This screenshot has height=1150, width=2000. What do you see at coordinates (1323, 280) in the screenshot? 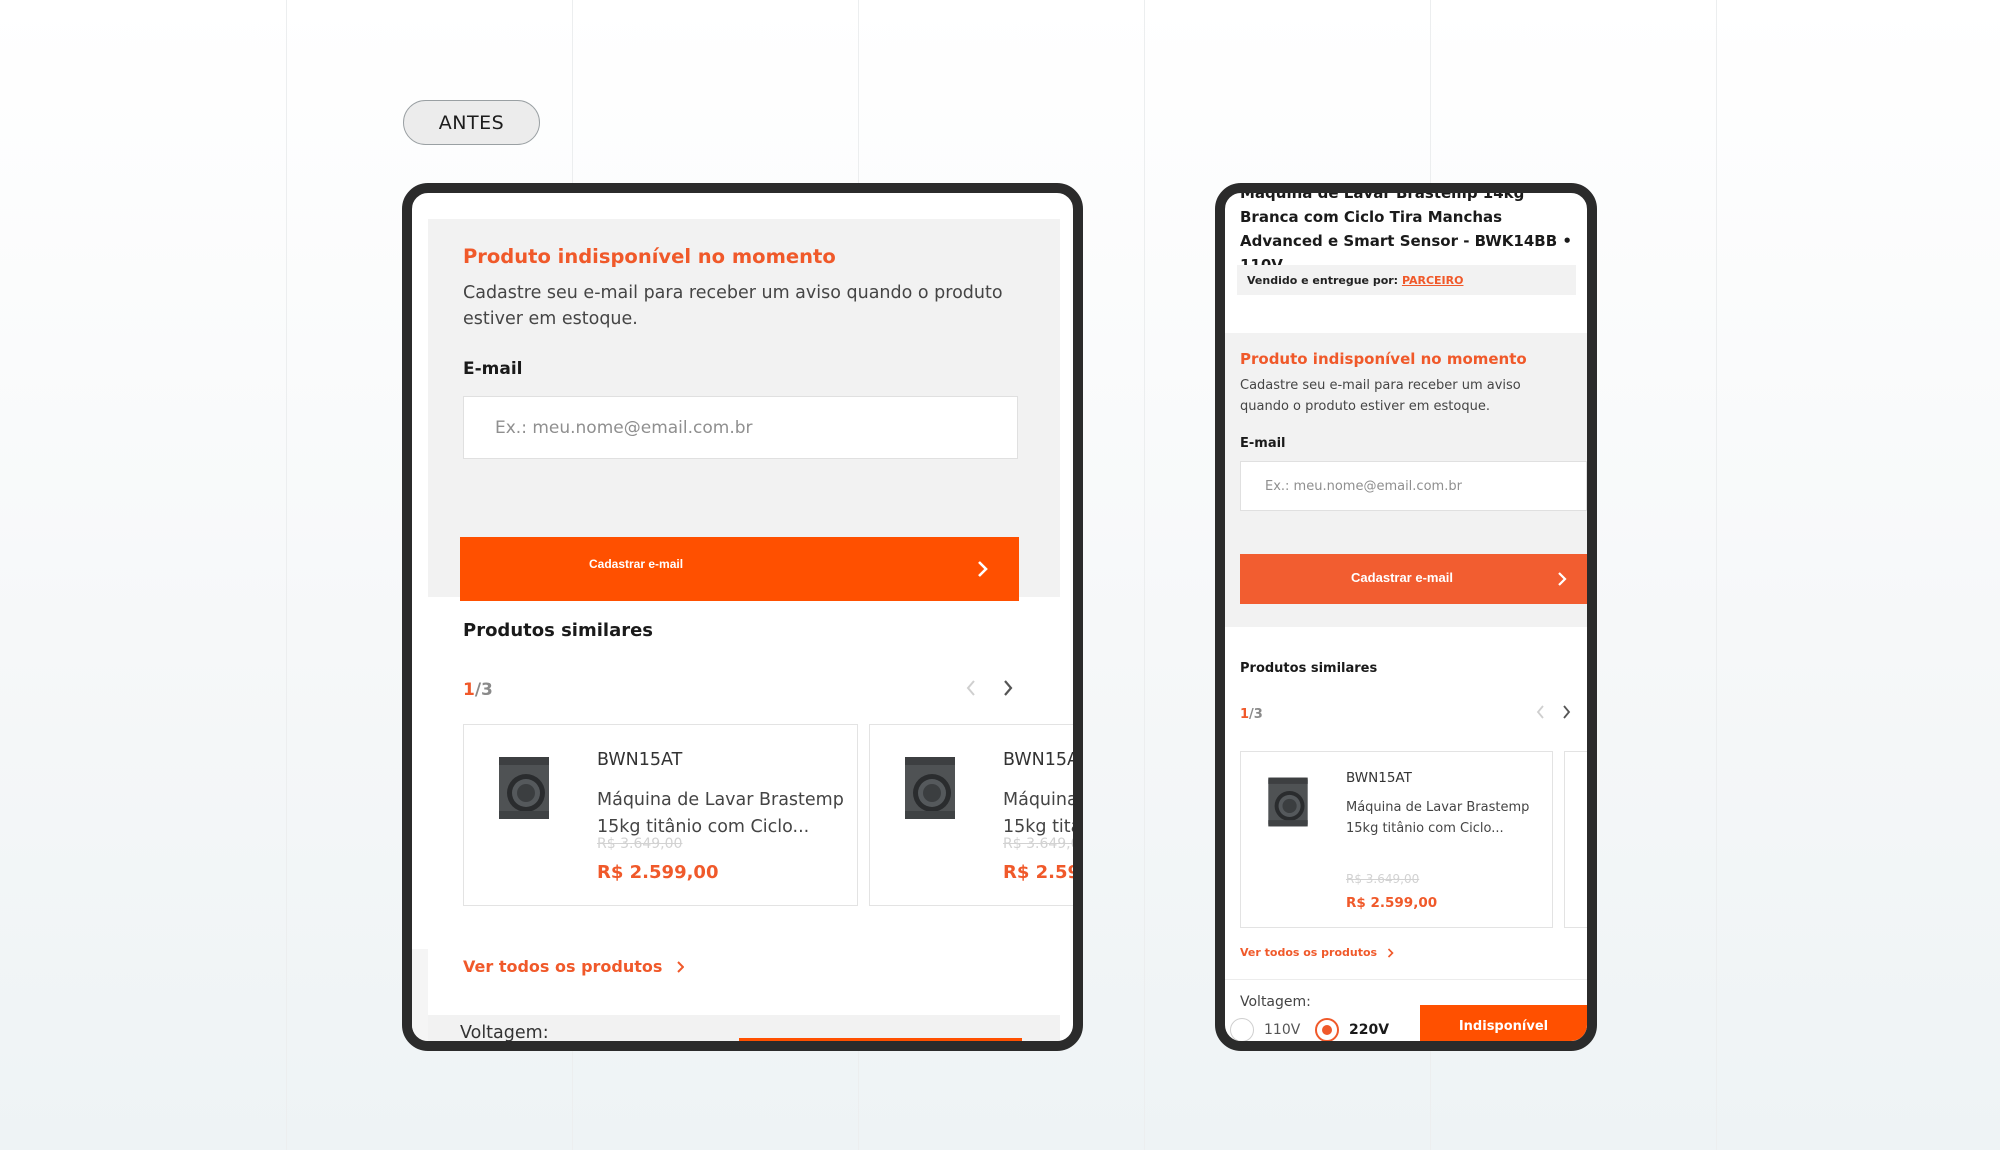
I see `sold-by-label: Vendido e entregue por:` at bounding box center [1323, 280].